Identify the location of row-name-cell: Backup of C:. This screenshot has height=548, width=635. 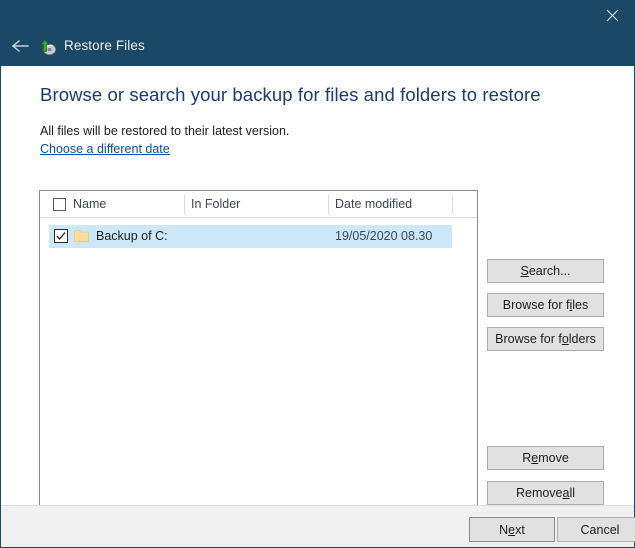
(132, 236).